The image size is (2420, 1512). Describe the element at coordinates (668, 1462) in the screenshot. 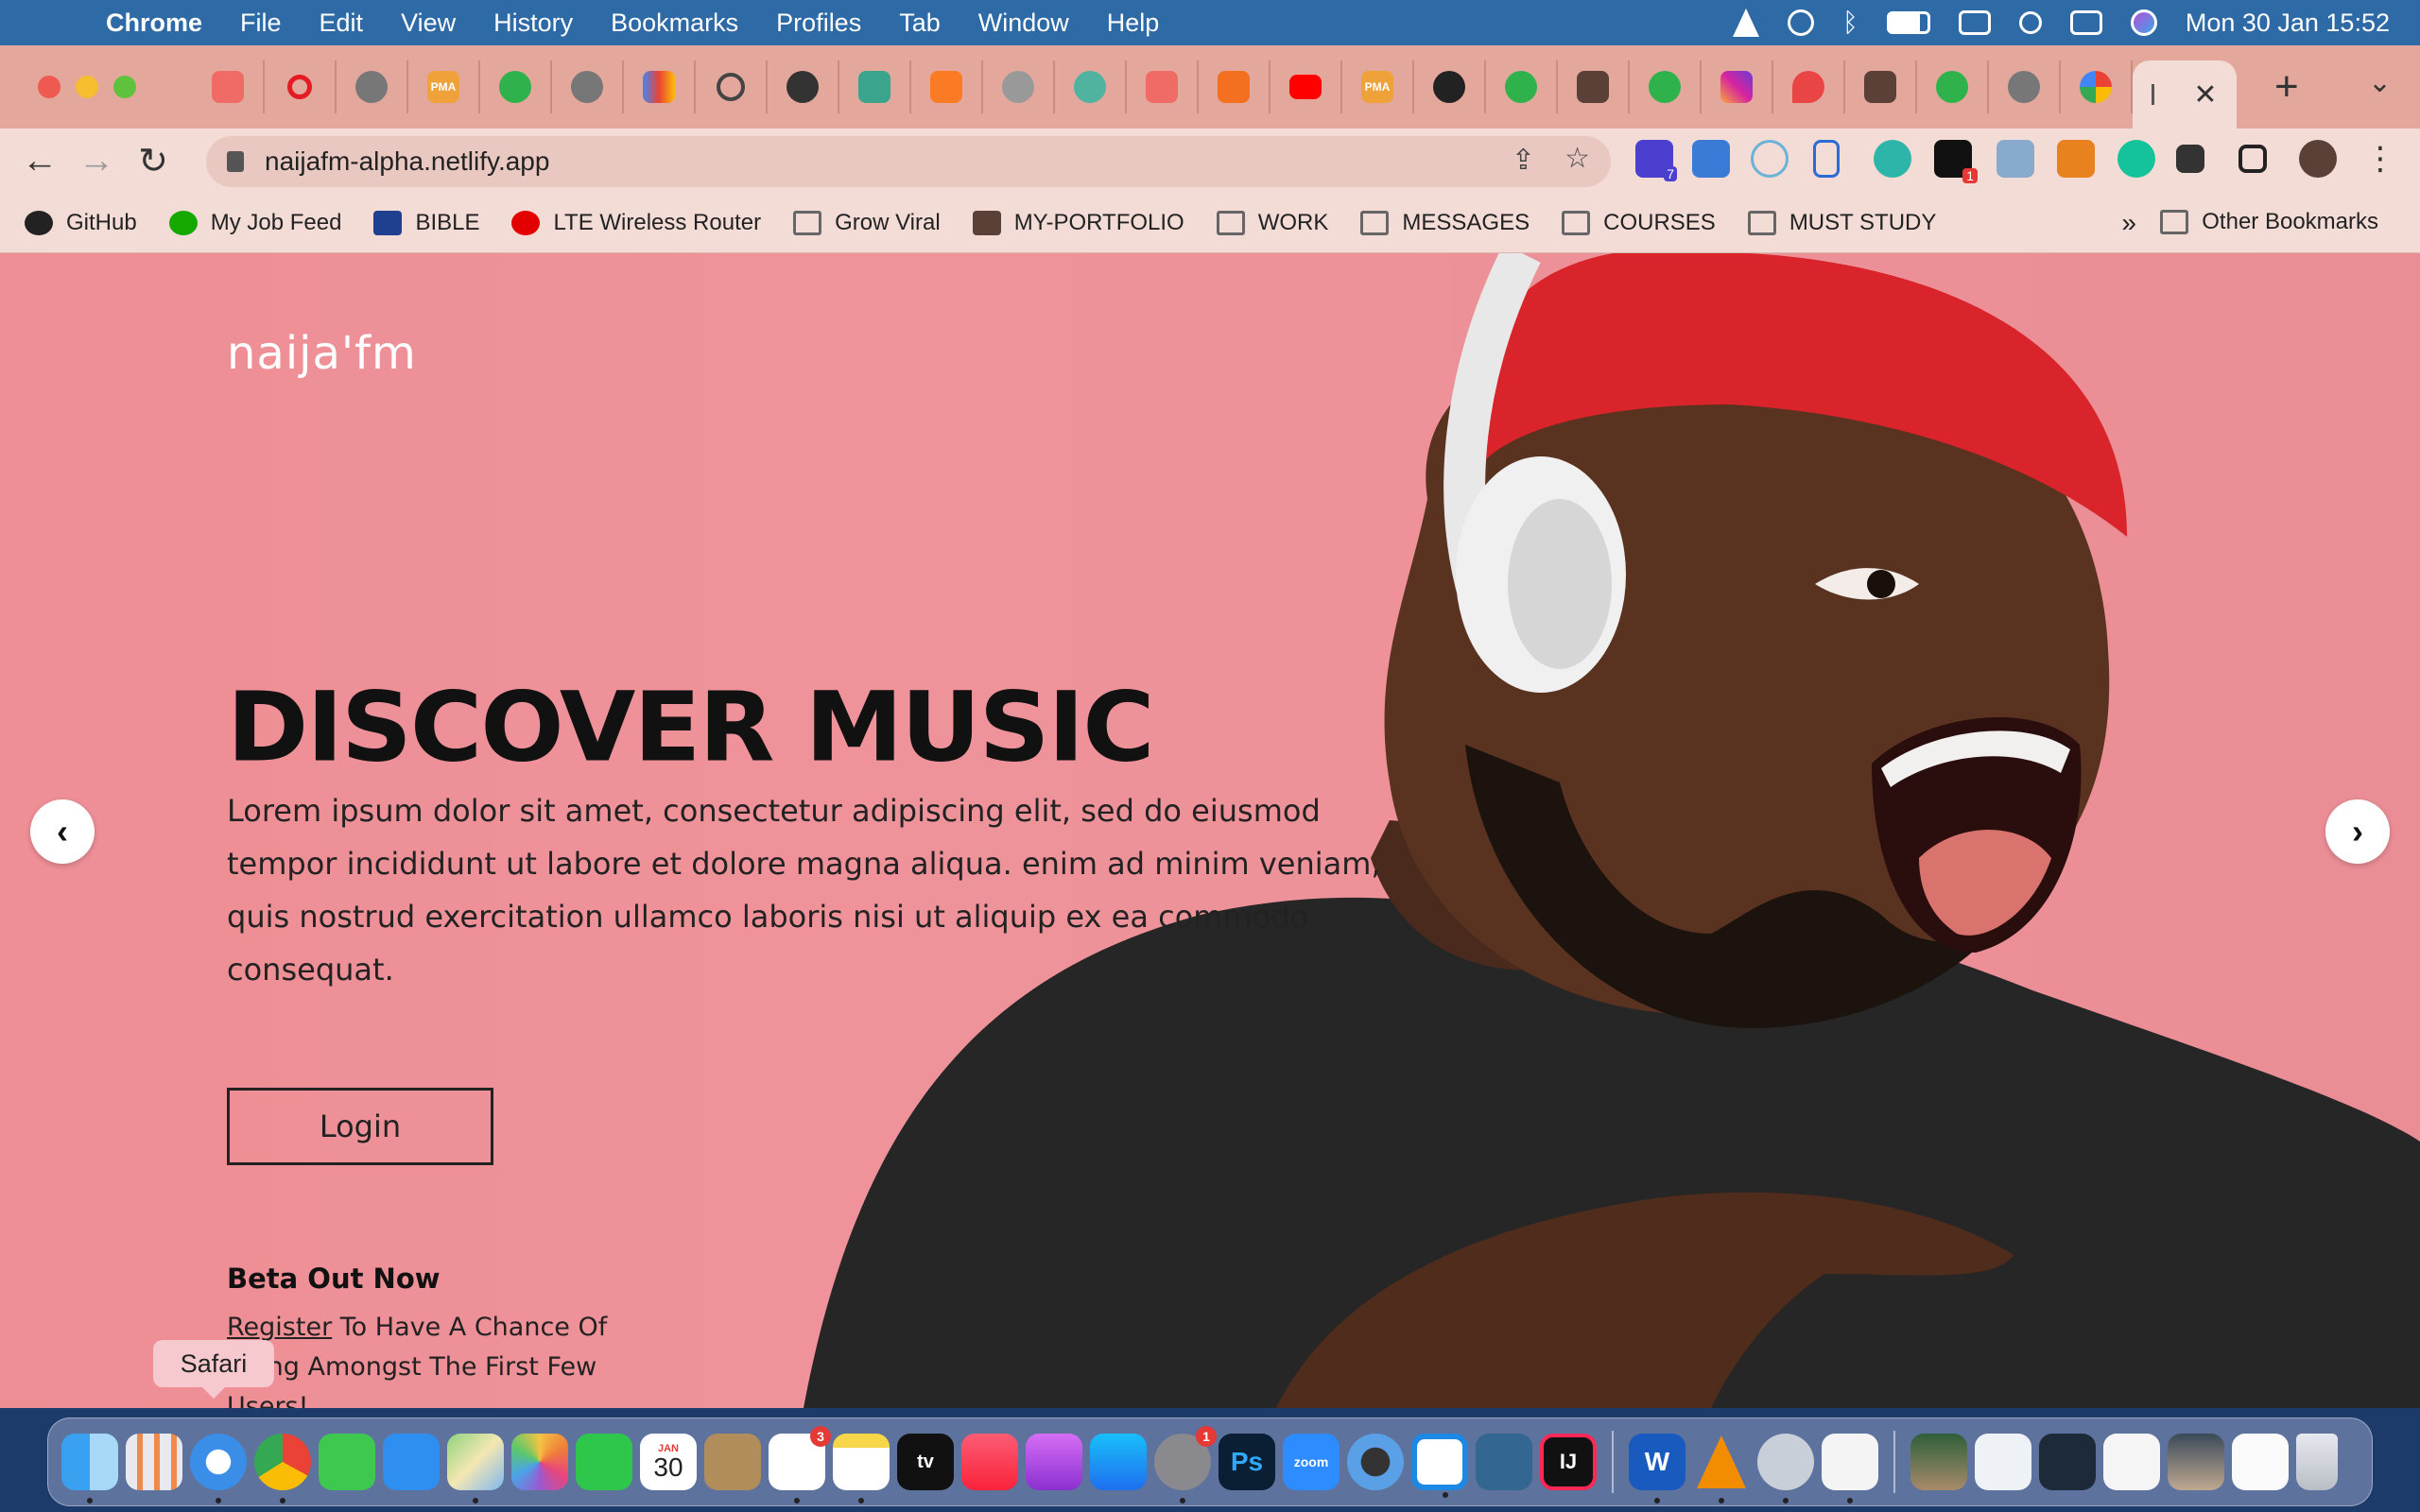

I see `dock-calendar: JAN 30` at that location.